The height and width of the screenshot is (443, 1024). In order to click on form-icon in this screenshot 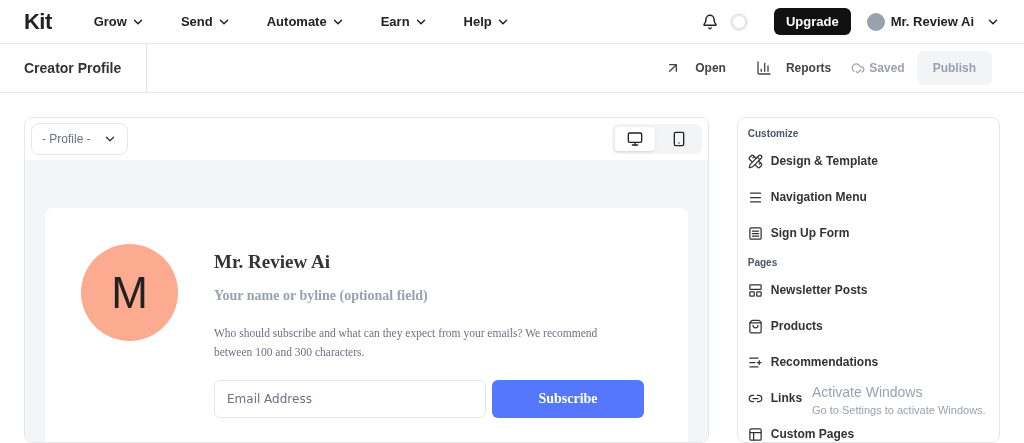, I will do `click(755, 233)`.